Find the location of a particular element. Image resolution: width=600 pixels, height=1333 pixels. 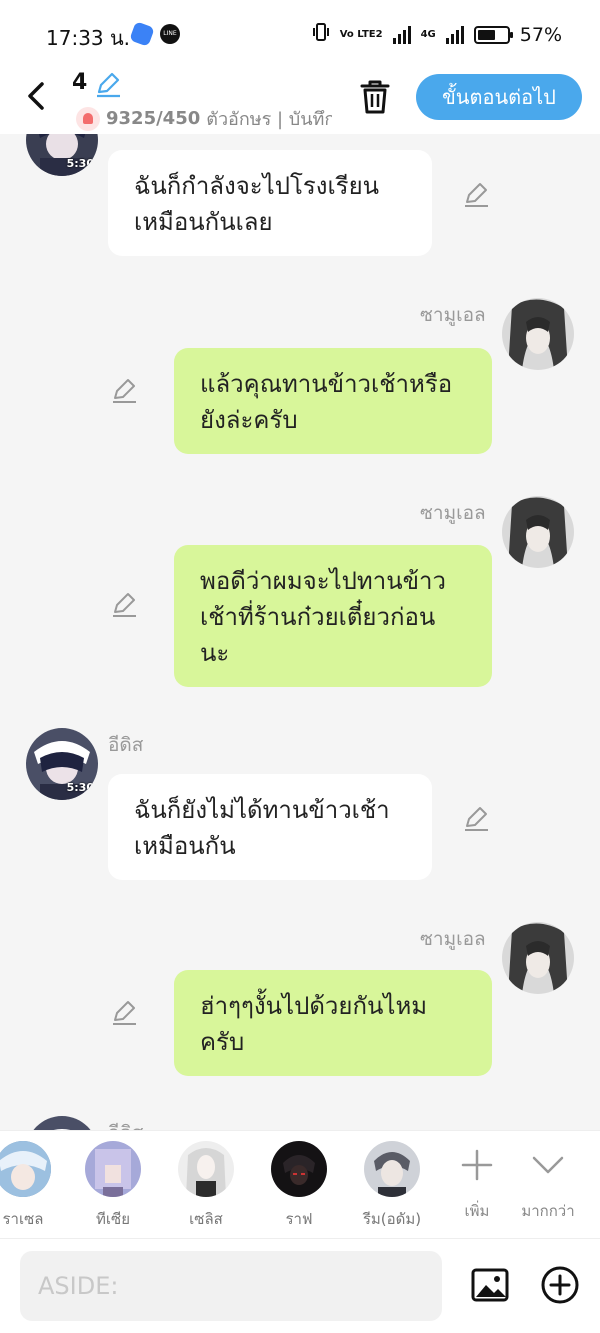

status-indicators: Vo LTE2 4G 57% is located at coordinates (437, 34).